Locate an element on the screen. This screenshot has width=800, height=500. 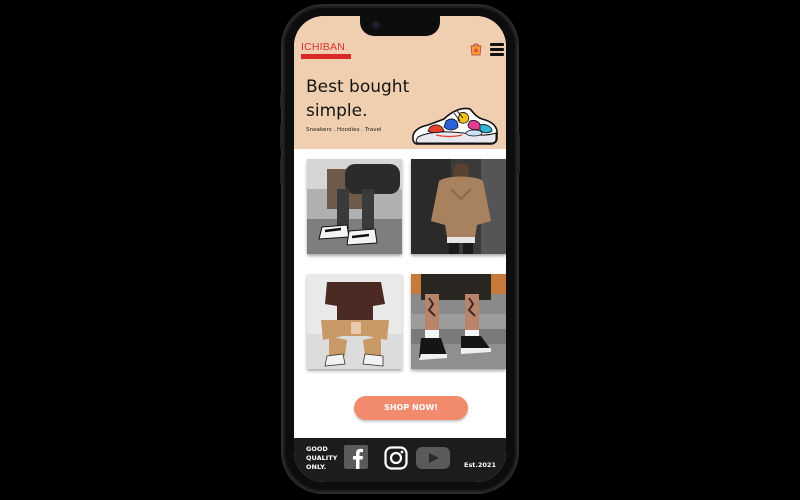
converse-on-steps-photo is located at coordinates (458, 321).